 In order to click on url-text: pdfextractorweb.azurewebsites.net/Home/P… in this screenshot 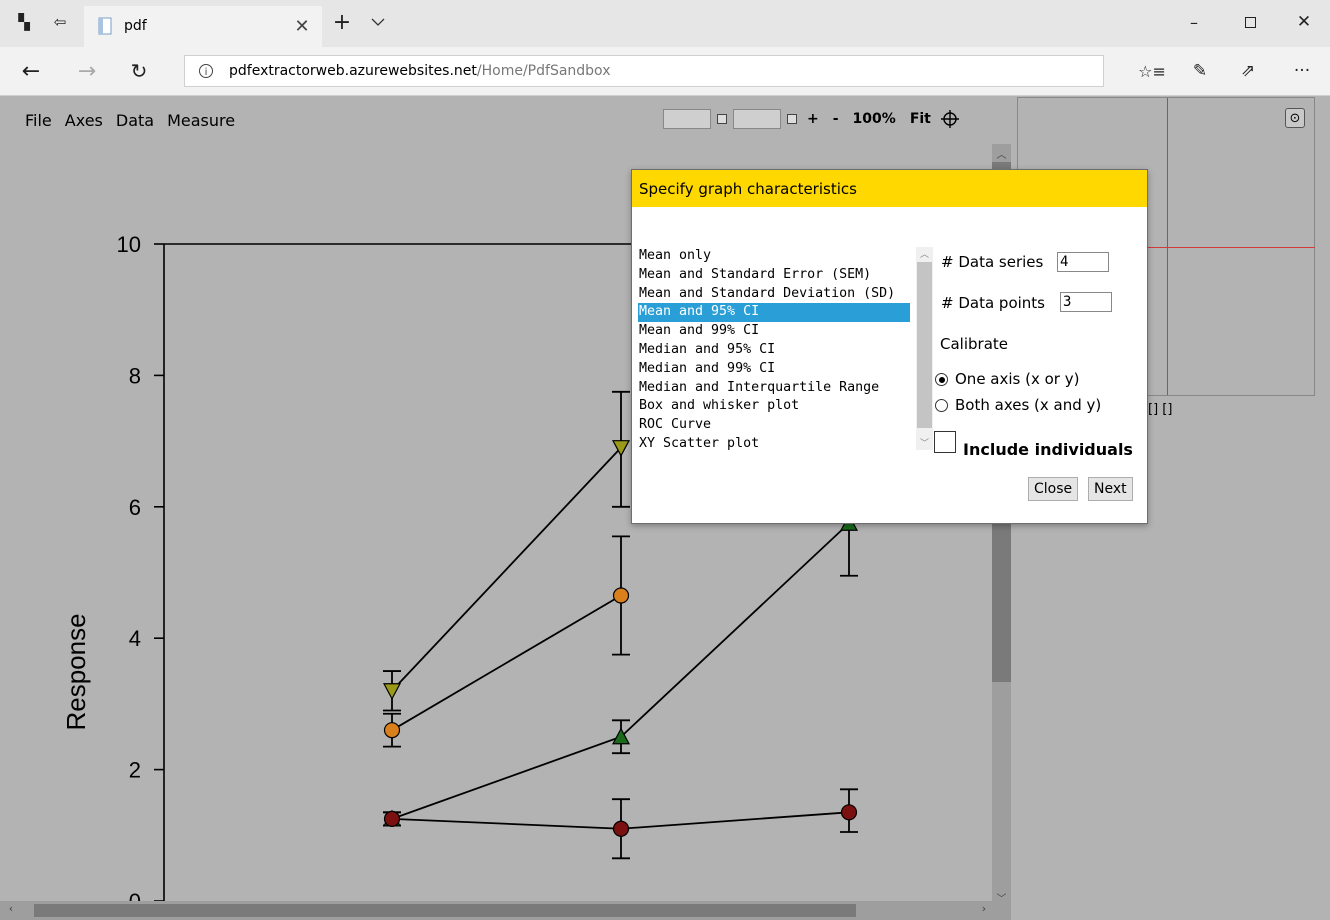, I will do `click(419, 71)`.